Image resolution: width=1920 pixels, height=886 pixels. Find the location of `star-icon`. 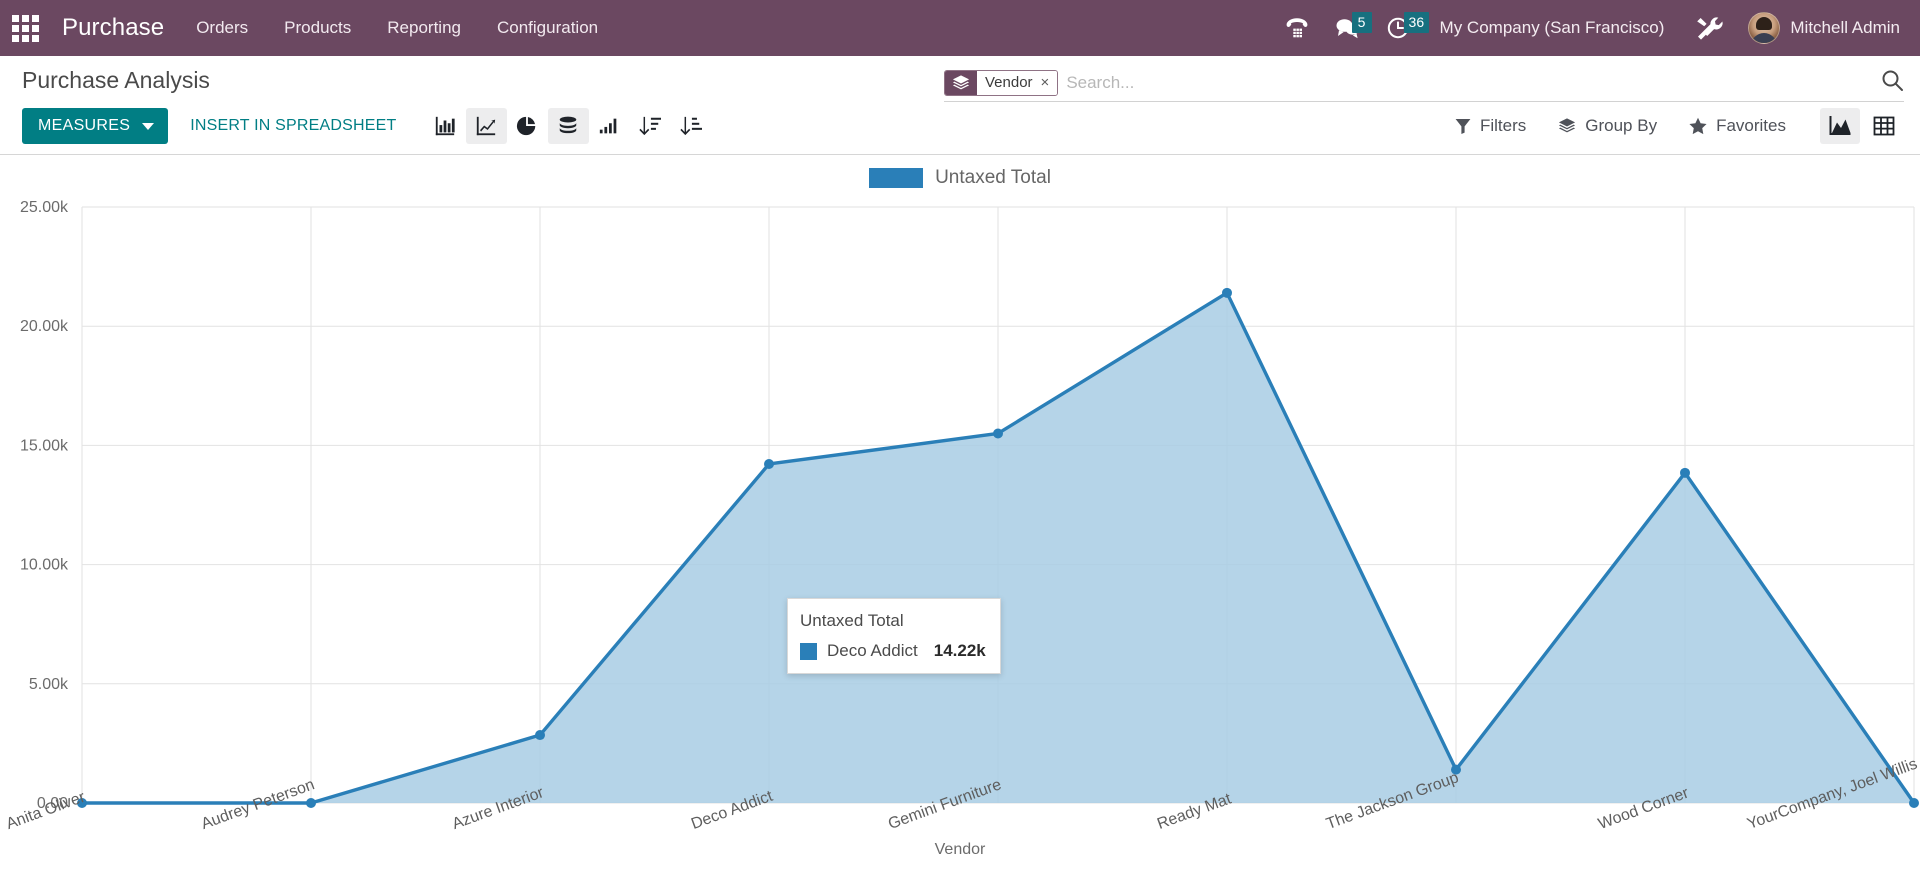

star-icon is located at coordinates (1698, 126).